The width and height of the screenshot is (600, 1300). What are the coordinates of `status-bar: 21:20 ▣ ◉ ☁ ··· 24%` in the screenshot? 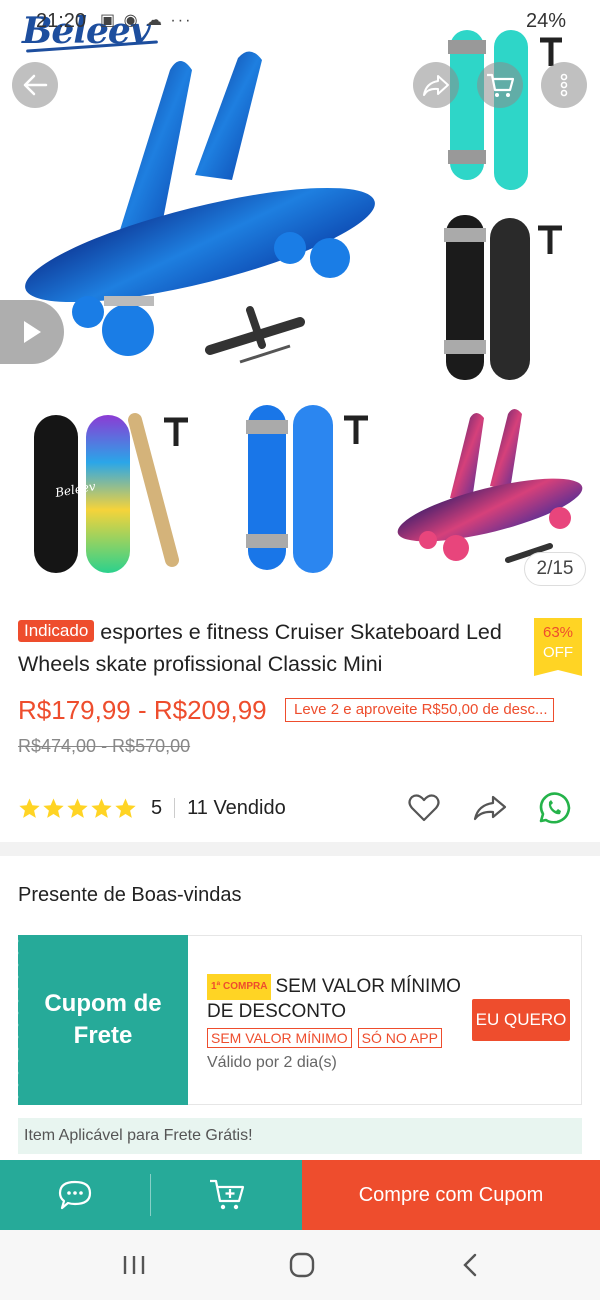 It's located at (300, 21).